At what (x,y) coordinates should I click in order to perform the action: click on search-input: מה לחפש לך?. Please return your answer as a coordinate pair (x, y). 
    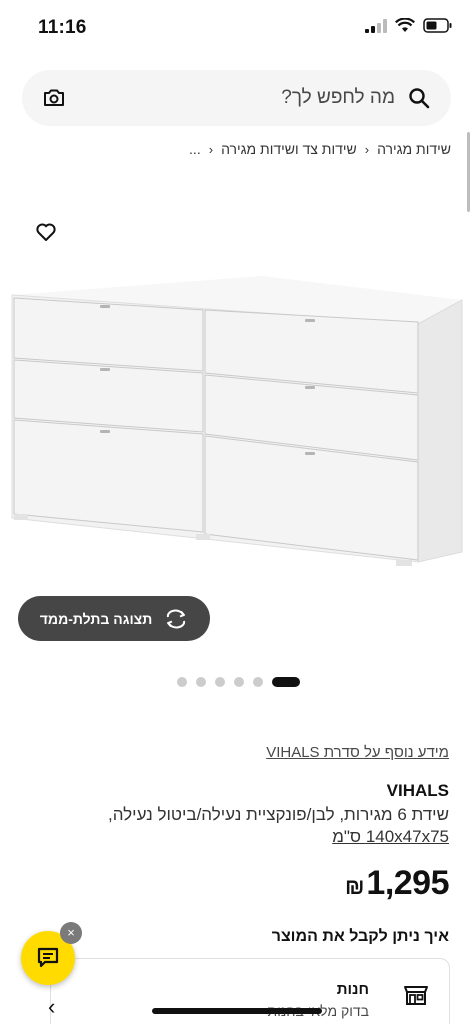
    Looking at the image, I should click on (338, 98).